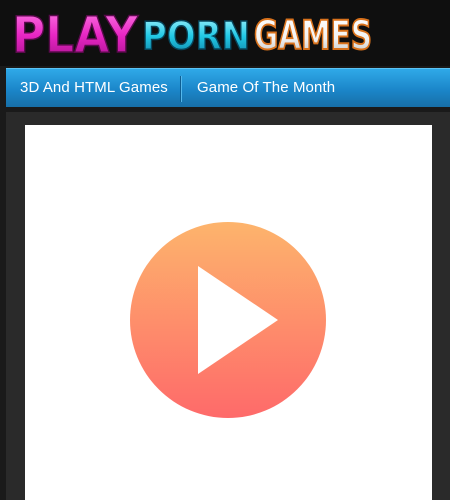 The width and height of the screenshot is (450, 500). I want to click on nav-item-3d-html-games: 3D And HTML Games, so click(94, 88).